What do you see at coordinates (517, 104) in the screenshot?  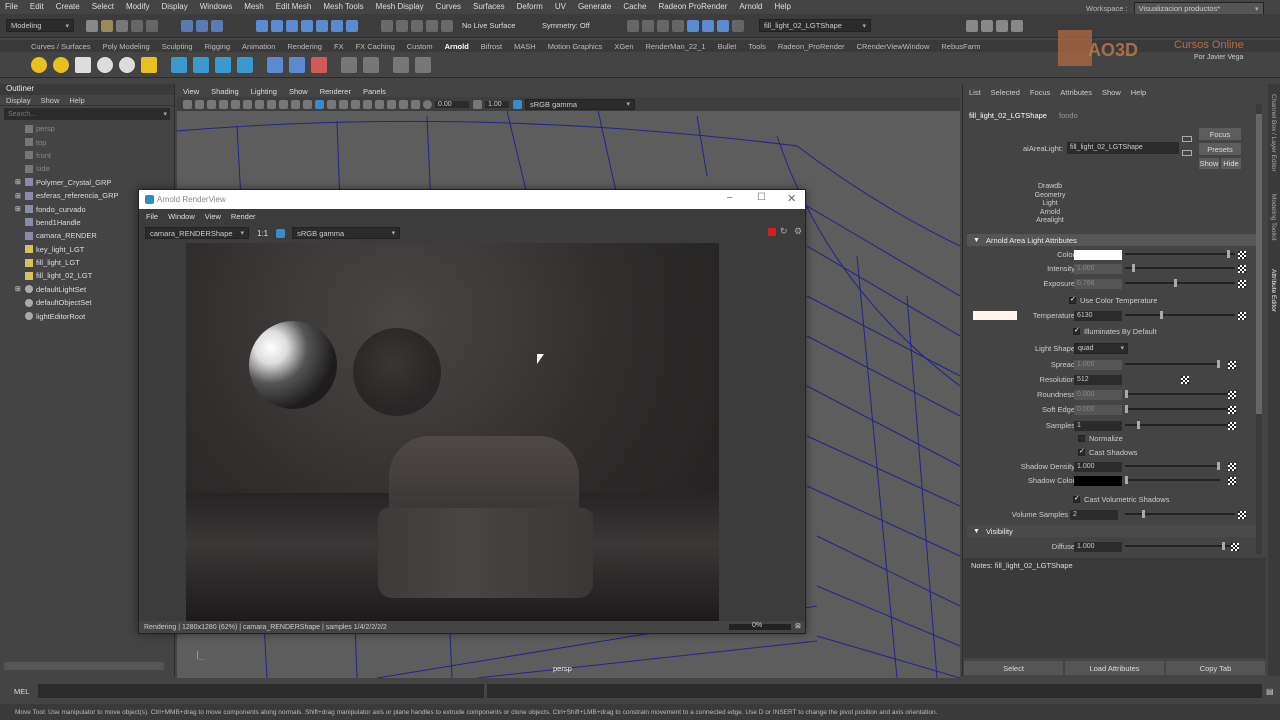 I see `color-management-icon` at bounding box center [517, 104].